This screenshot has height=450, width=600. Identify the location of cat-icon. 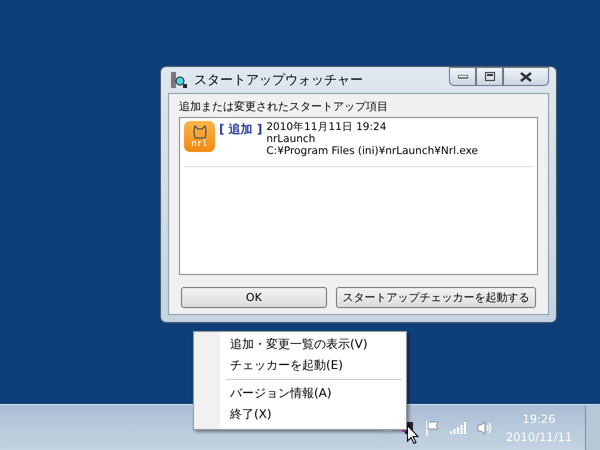
(200, 131).